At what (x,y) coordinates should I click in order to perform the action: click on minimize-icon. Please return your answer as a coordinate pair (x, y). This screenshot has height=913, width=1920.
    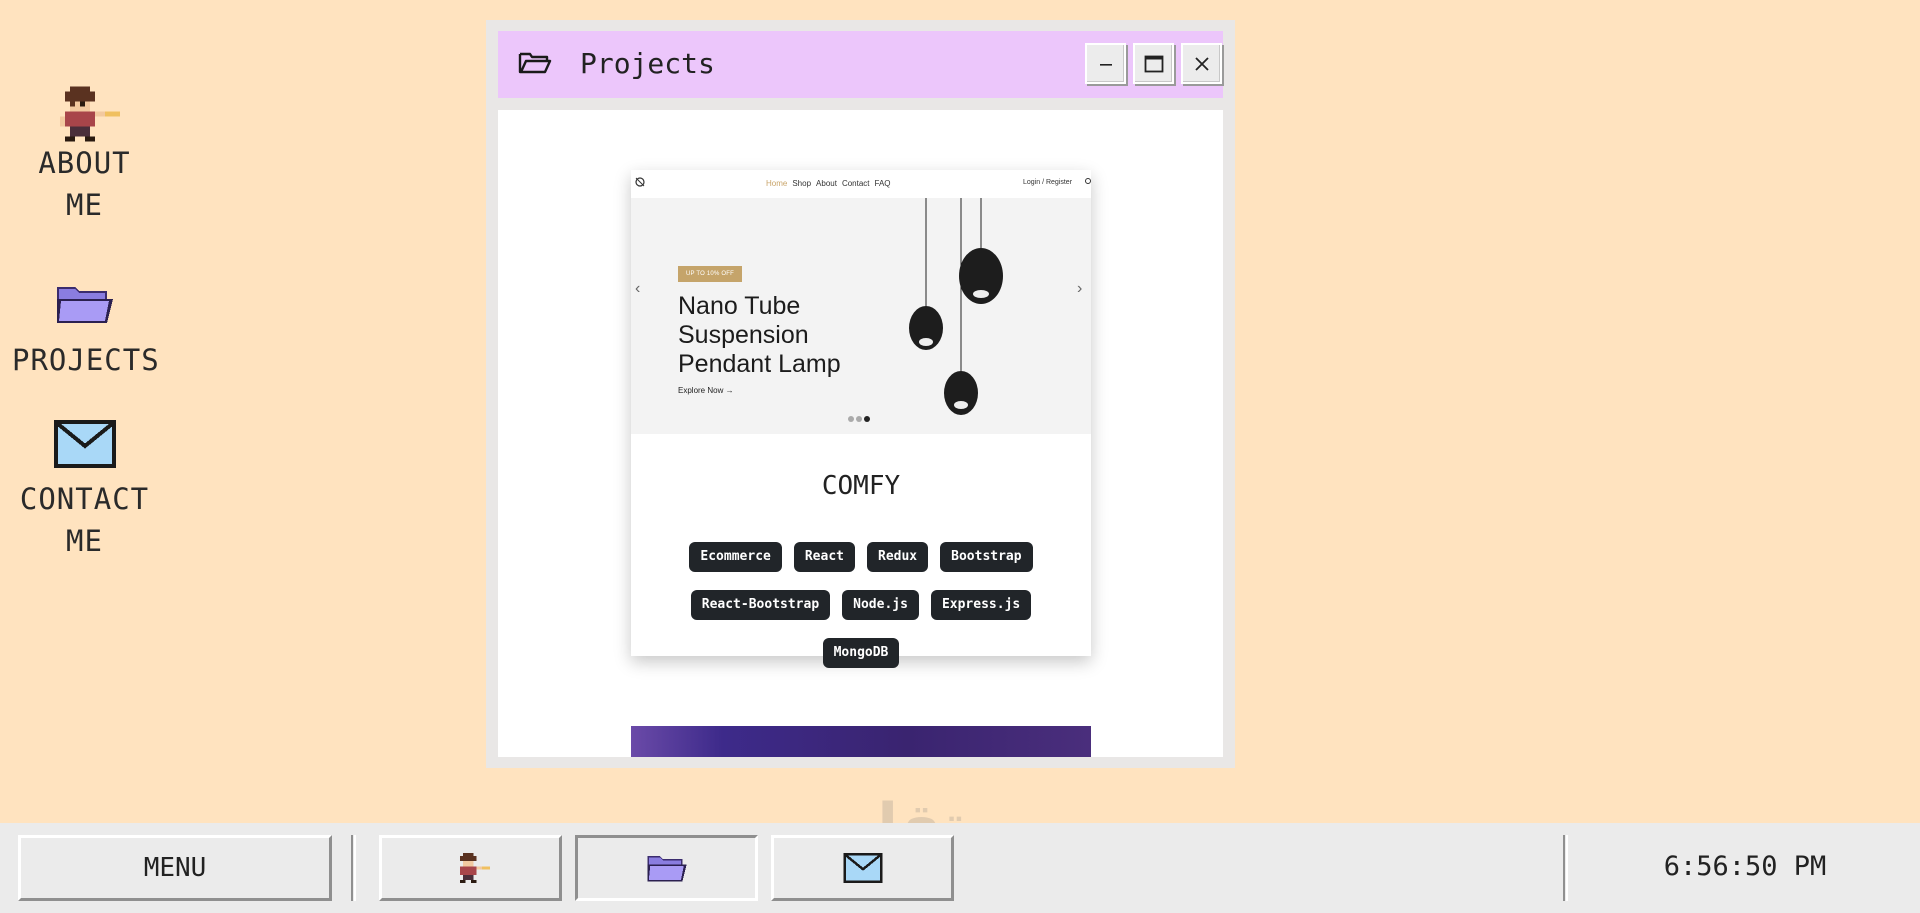
    Looking at the image, I should click on (1105, 64).